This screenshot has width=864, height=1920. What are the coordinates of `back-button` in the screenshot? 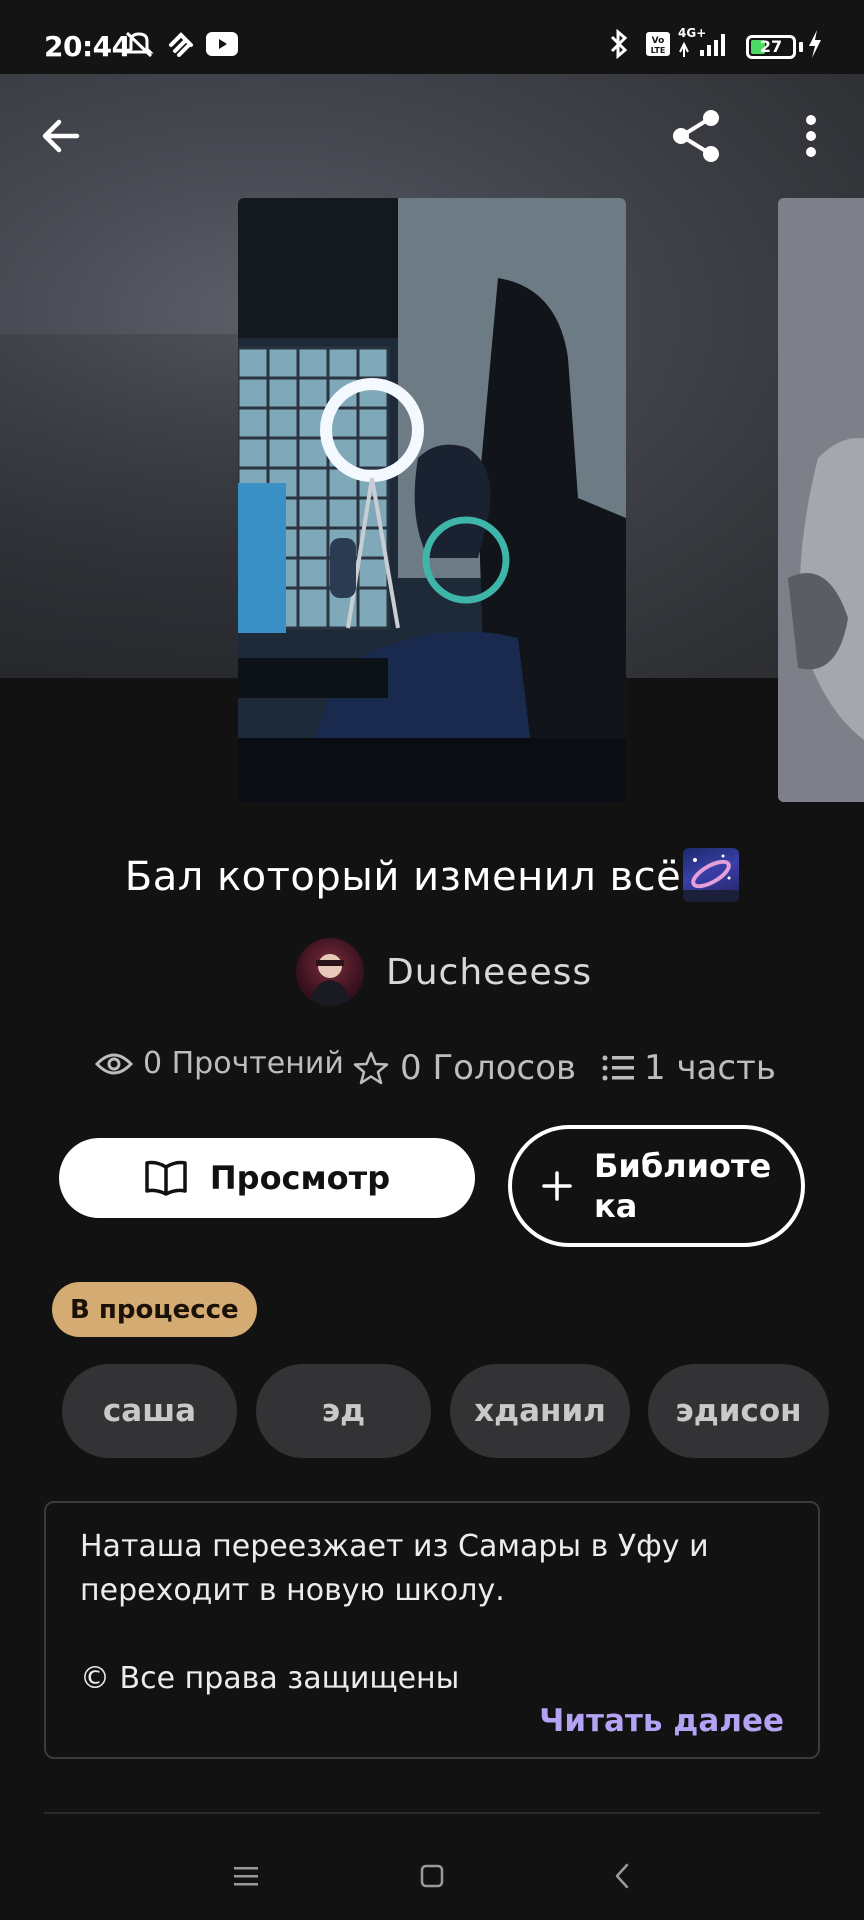 It's located at (61, 136).